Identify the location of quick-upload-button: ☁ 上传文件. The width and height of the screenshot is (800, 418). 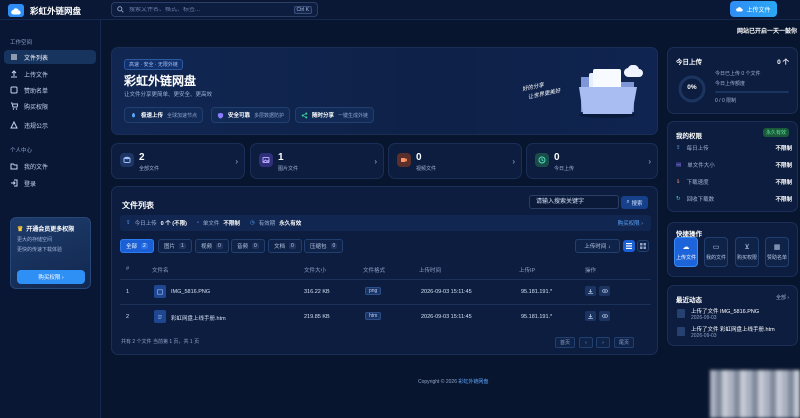
(686, 252).